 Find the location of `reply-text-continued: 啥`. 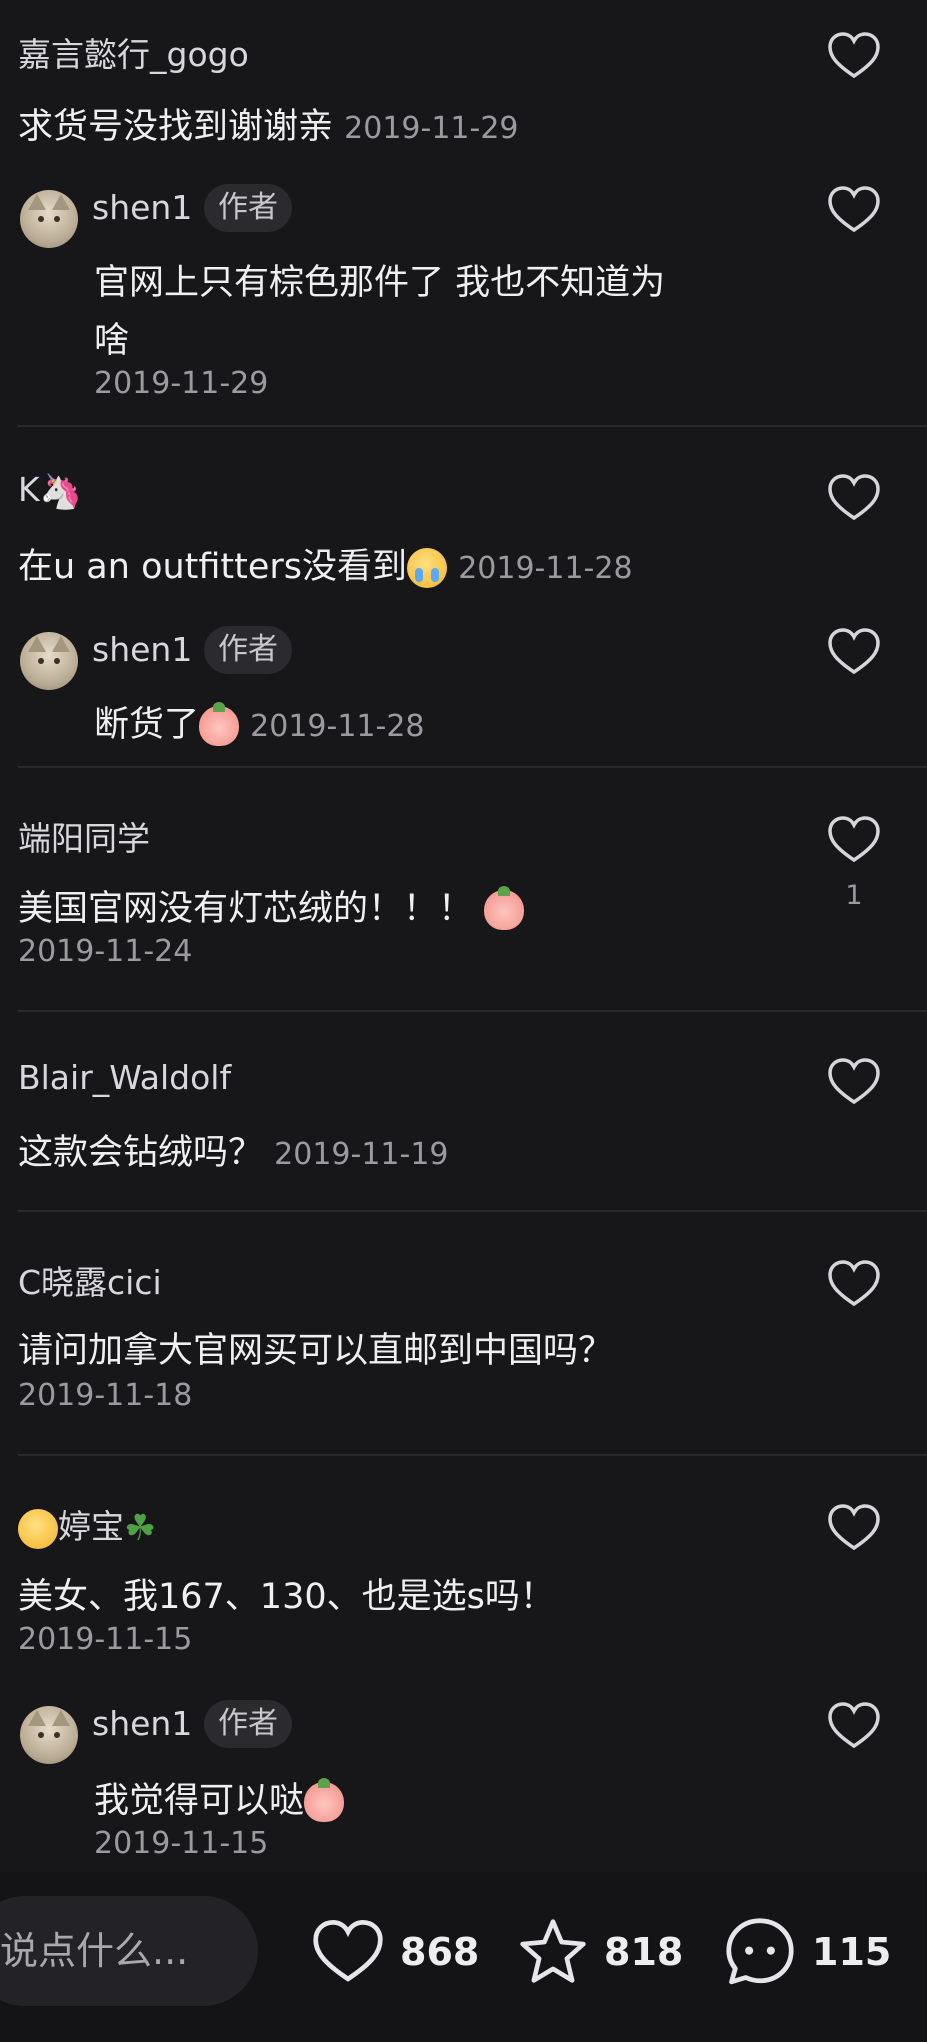

reply-text-continued: 啥 is located at coordinates (112, 341).